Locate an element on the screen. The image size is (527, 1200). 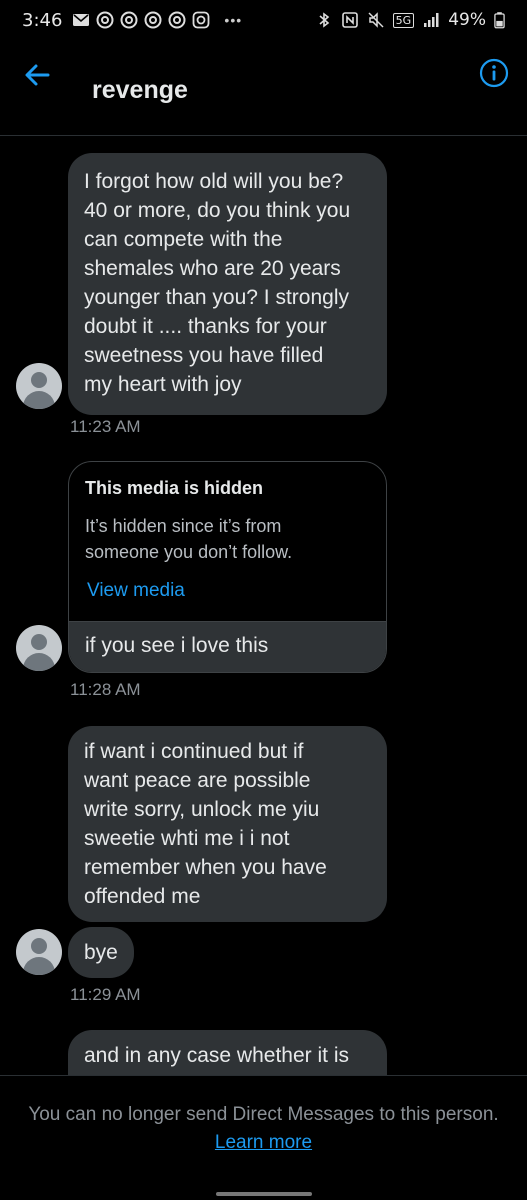
status-bar: 3:46 ••• 5G 49% is located at coordinates (263, 20).